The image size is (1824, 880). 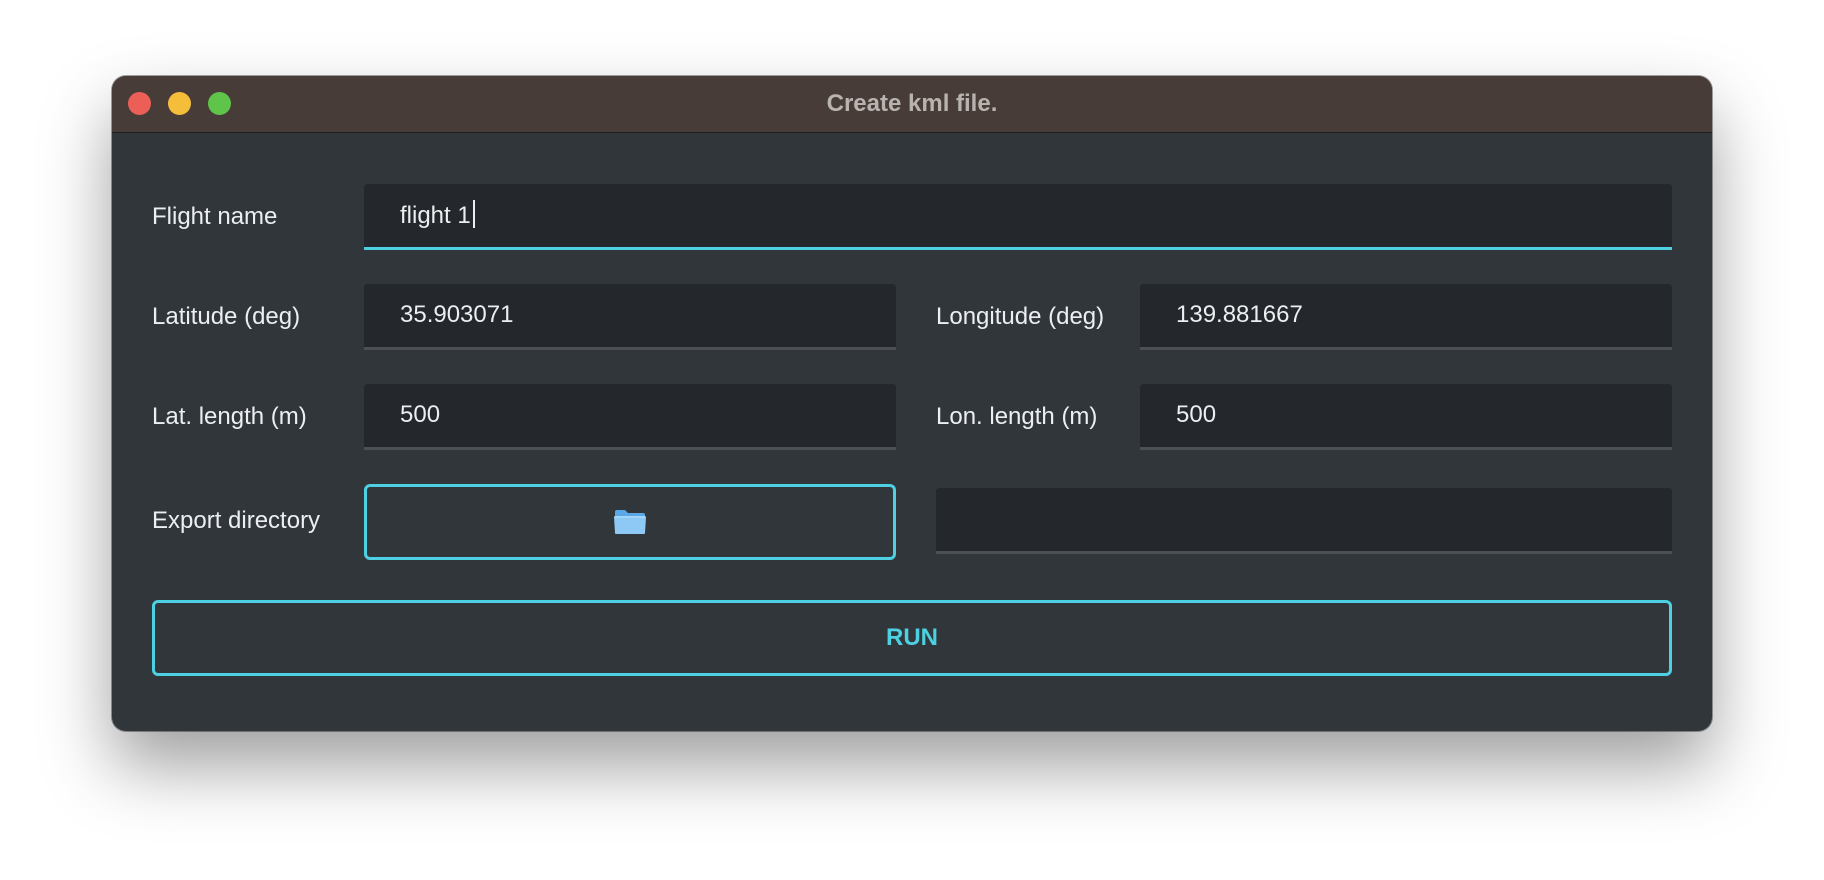 What do you see at coordinates (1196, 414) in the screenshot?
I see `lon-length-value: 500` at bounding box center [1196, 414].